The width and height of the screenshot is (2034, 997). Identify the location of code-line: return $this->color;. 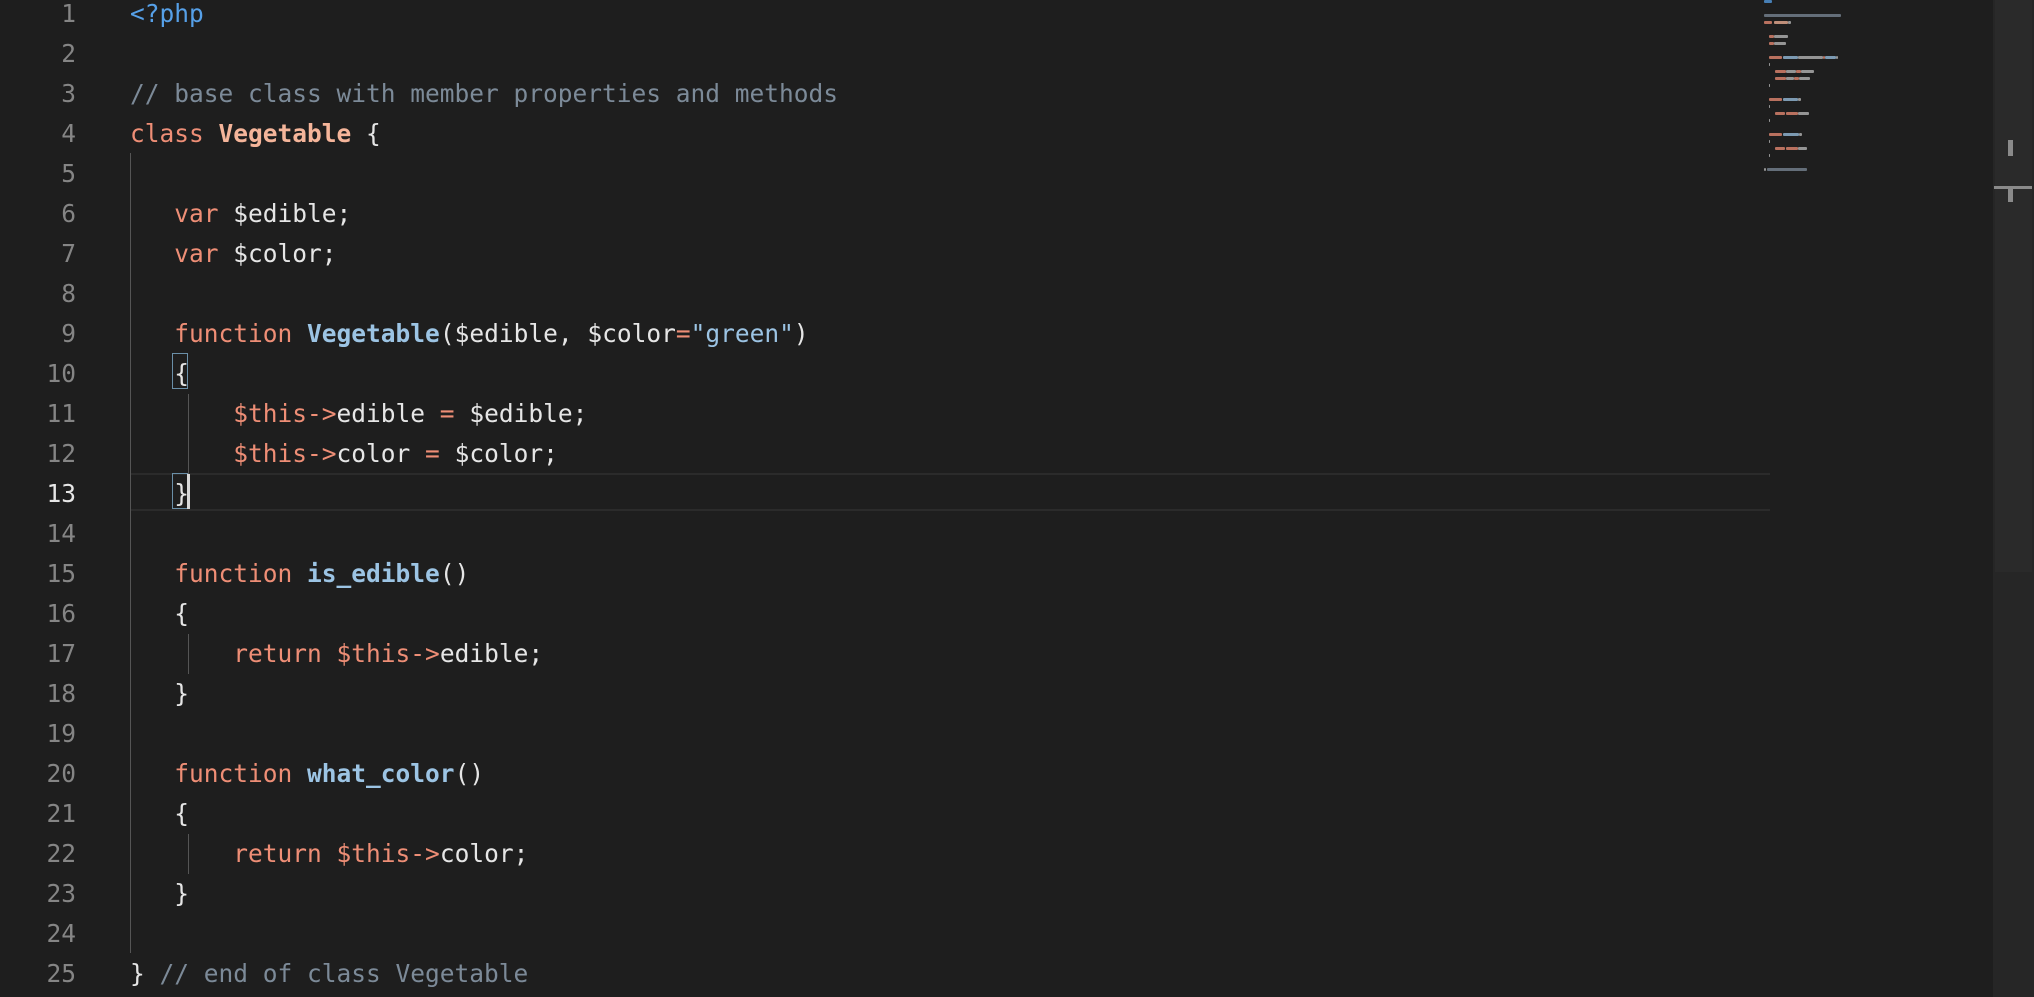
(329, 860).